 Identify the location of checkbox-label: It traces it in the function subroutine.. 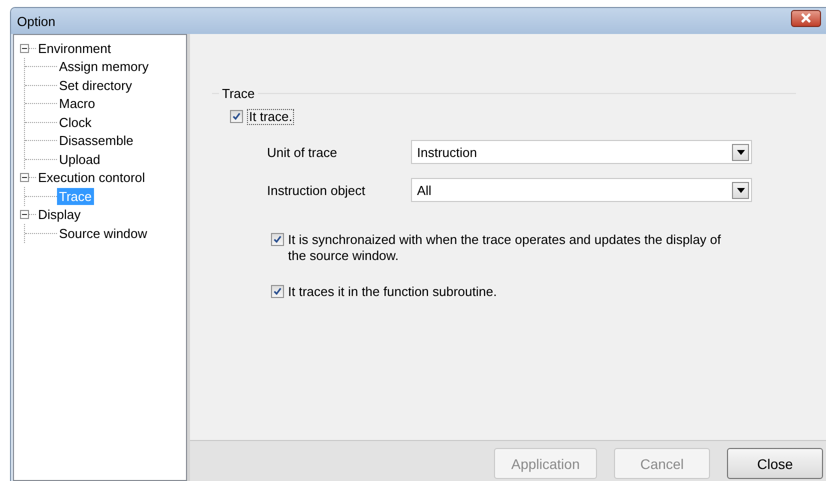
(508, 292).